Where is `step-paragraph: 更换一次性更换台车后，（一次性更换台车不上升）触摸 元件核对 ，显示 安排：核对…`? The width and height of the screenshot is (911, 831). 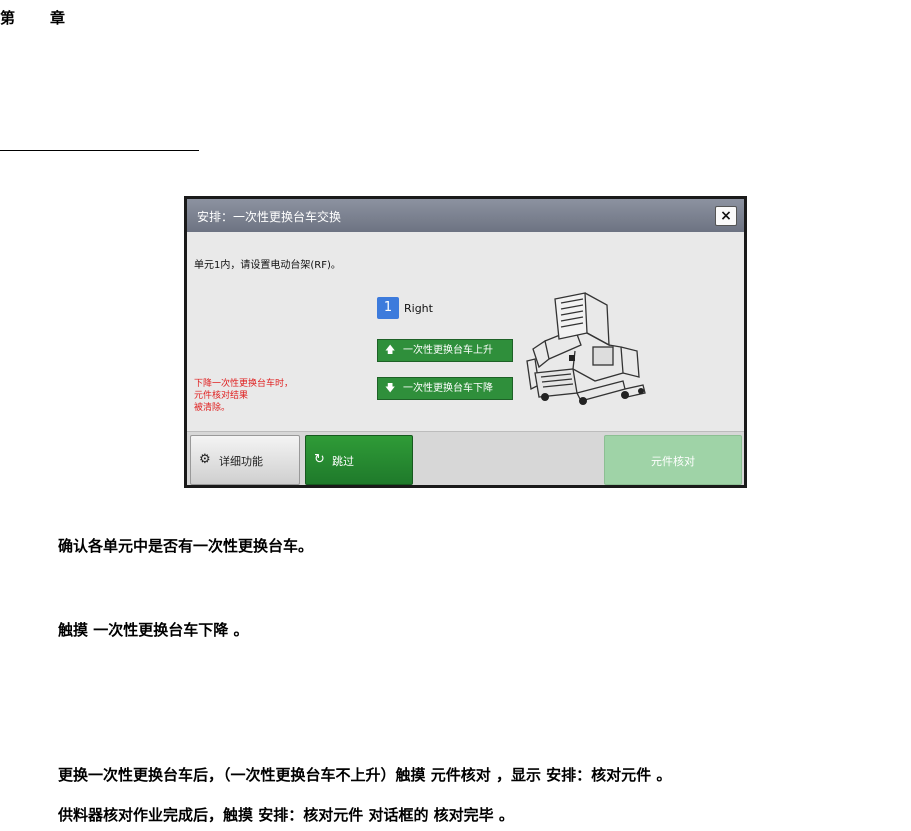
step-paragraph: 更换一次性更换台车后，（一次性更换台车不上升）触摸 元件核对 ，显示 安排：核对… is located at coordinates (365, 775).